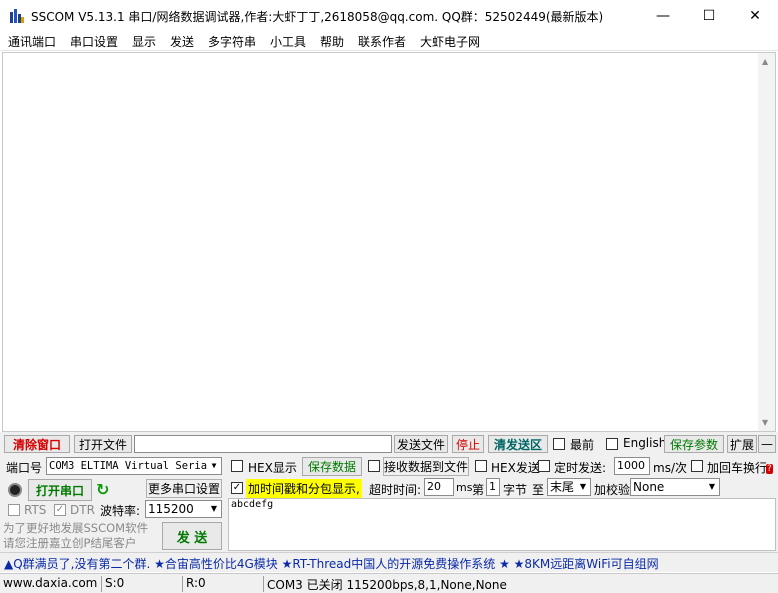 This screenshot has width=778, height=593. What do you see at coordinates (515, 468) in the screenshot?
I see `hex-send-label: HEX发送` at bounding box center [515, 468].